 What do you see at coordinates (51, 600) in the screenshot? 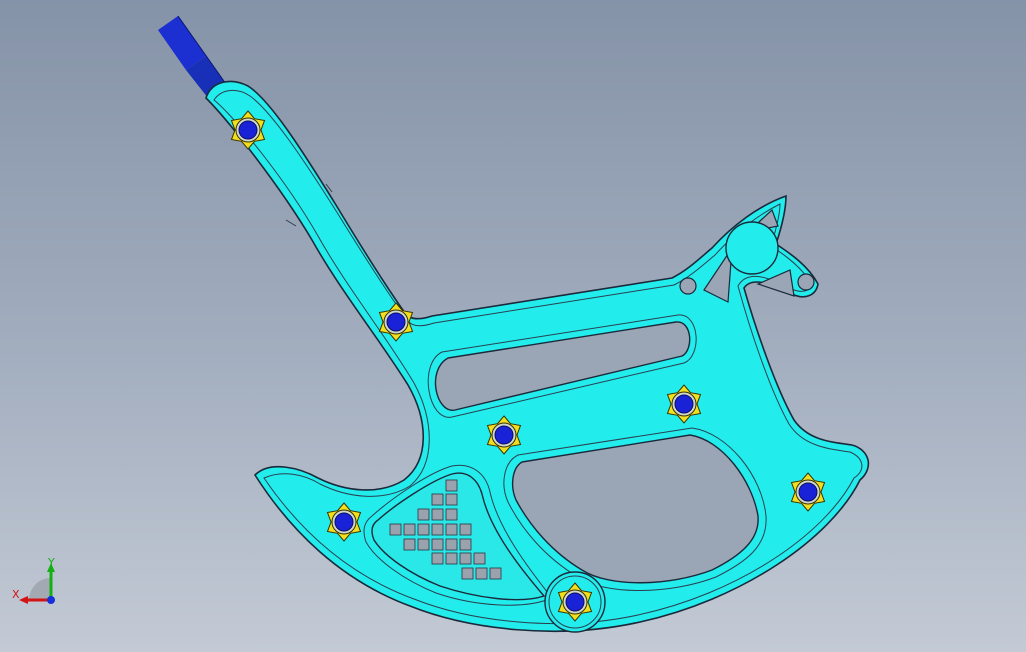
I see `triad-z-origin` at bounding box center [51, 600].